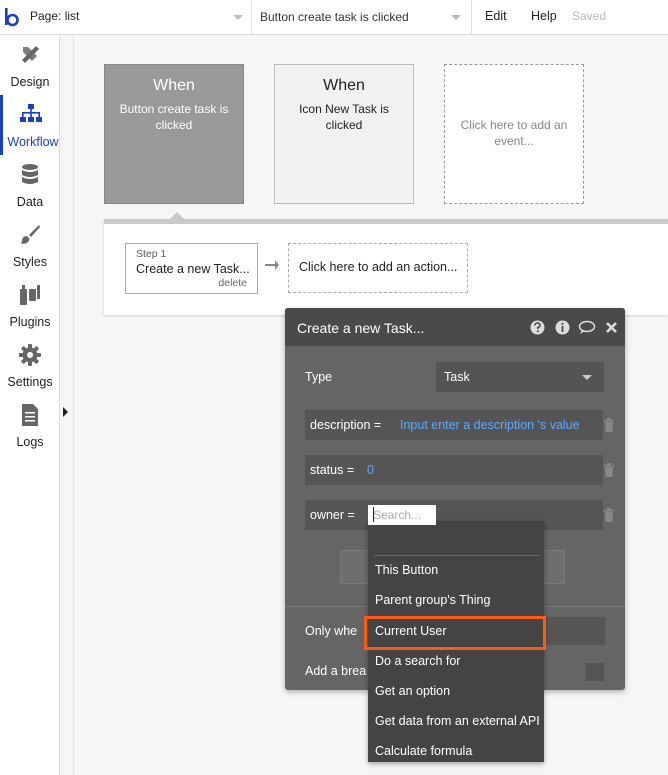  What do you see at coordinates (332, 515) in the screenshot?
I see `field-key: owner =` at bounding box center [332, 515].